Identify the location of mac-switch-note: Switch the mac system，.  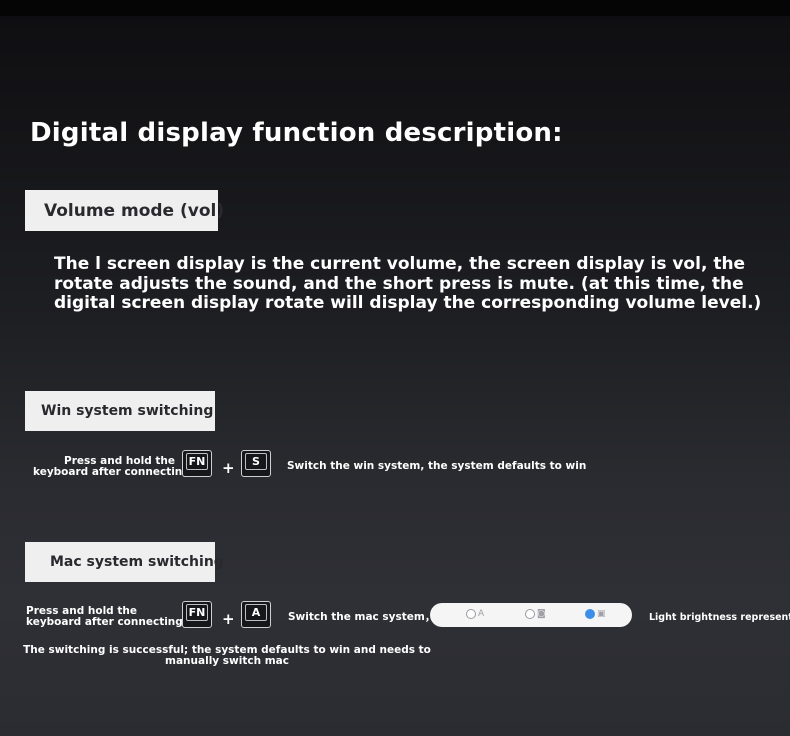
(362, 617).